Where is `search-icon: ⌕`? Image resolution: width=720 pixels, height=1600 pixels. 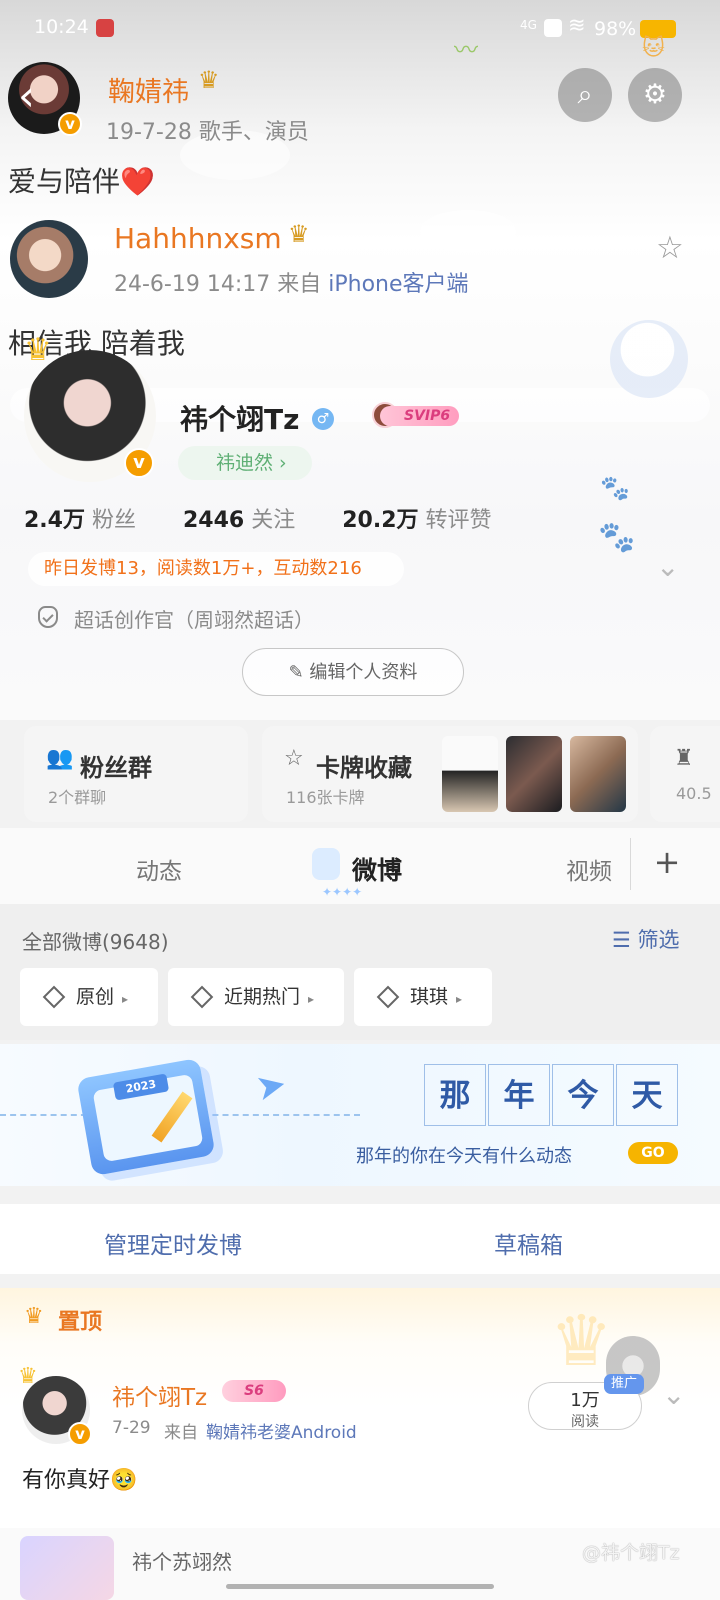 search-icon: ⌕ is located at coordinates (585, 95).